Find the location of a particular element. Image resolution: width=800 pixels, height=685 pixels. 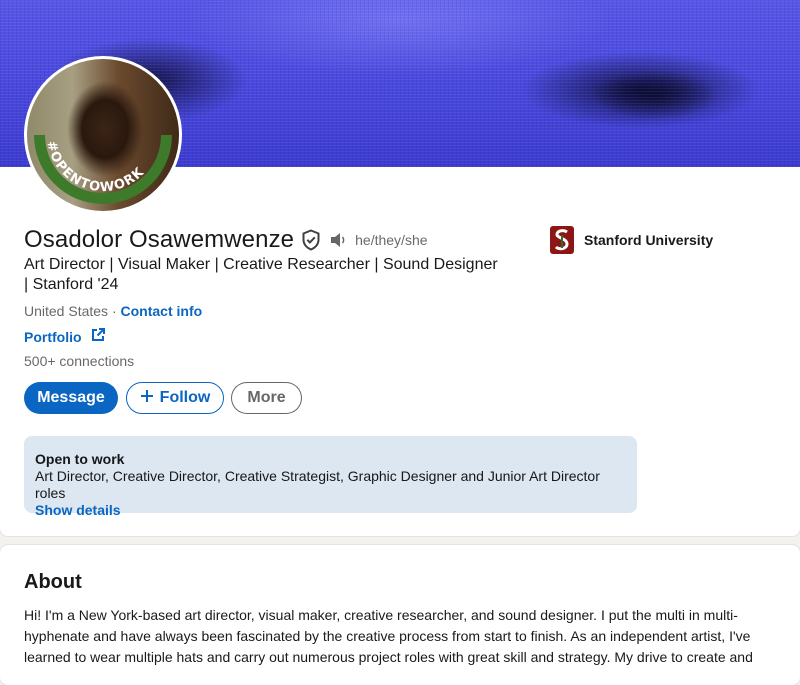

stanford-logo is located at coordinates (562, 240).